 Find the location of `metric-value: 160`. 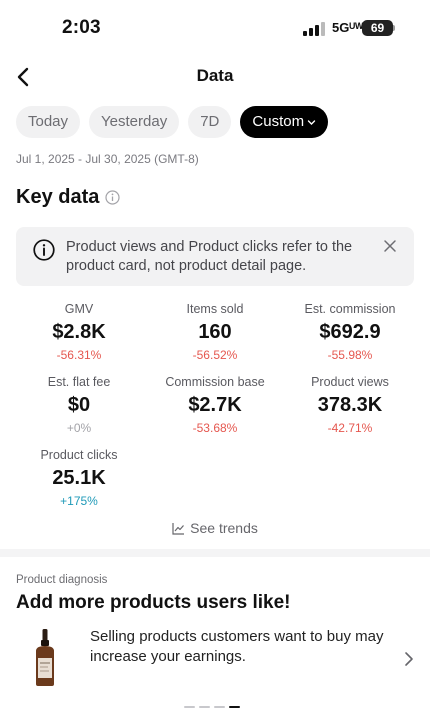

metric-value: 160 is located at coordinates (215, 332).